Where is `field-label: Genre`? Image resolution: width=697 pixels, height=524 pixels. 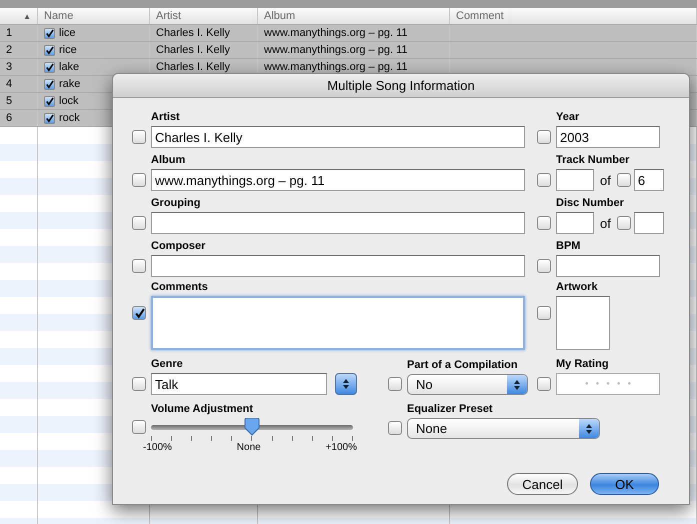 field-label: Genre is located at coordinates (167, 365).